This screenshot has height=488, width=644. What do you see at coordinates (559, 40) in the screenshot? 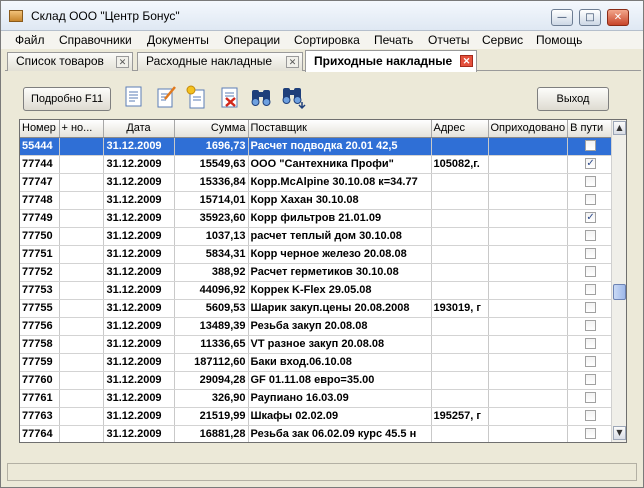
I see `menu-help: Помощь` at bounding box center [559, 40].